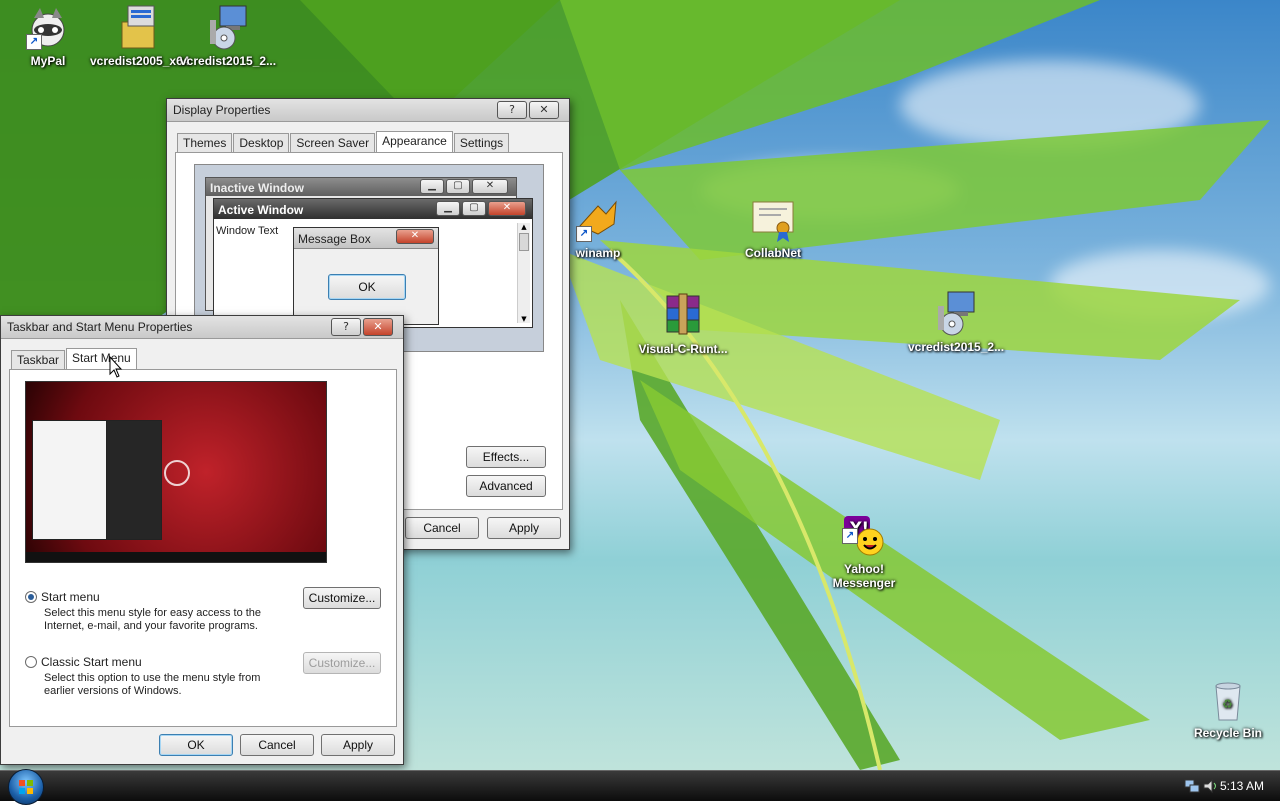 The width and height of the screenshot is (1280, 807). Describe the element at coordinates (70, 597) in the screenshot. I see `start-menu-option-label: Start menu` at that location.